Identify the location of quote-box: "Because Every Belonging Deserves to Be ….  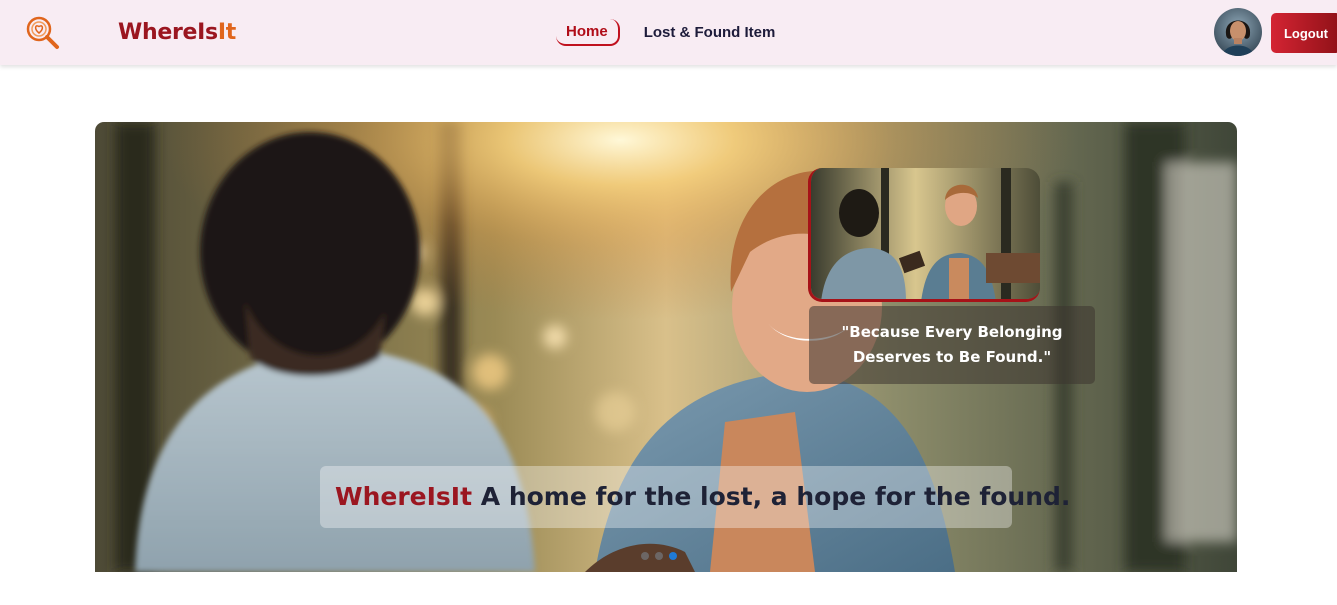
(952, 345).